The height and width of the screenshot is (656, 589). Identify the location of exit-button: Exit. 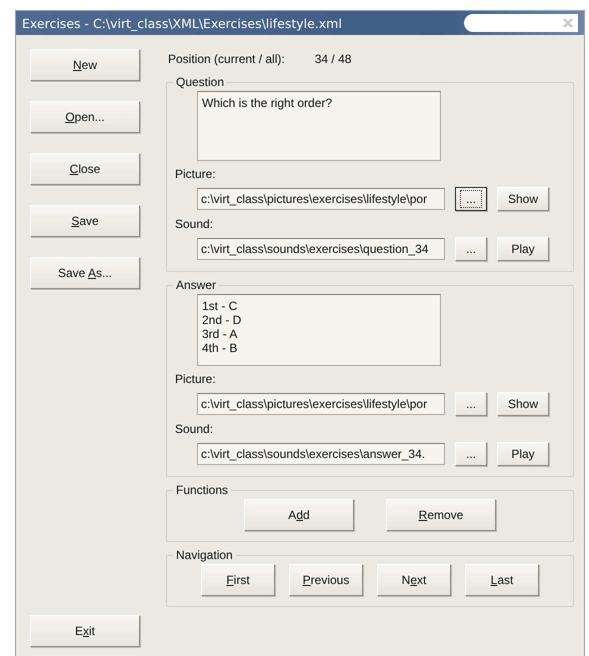
(85, 631).